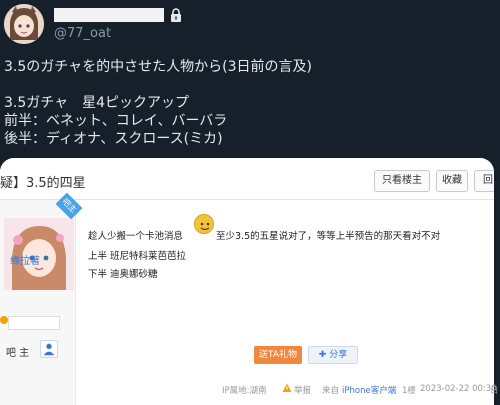  I want to click on thread-title: 疑】3.5的四星, so click(43, 183).